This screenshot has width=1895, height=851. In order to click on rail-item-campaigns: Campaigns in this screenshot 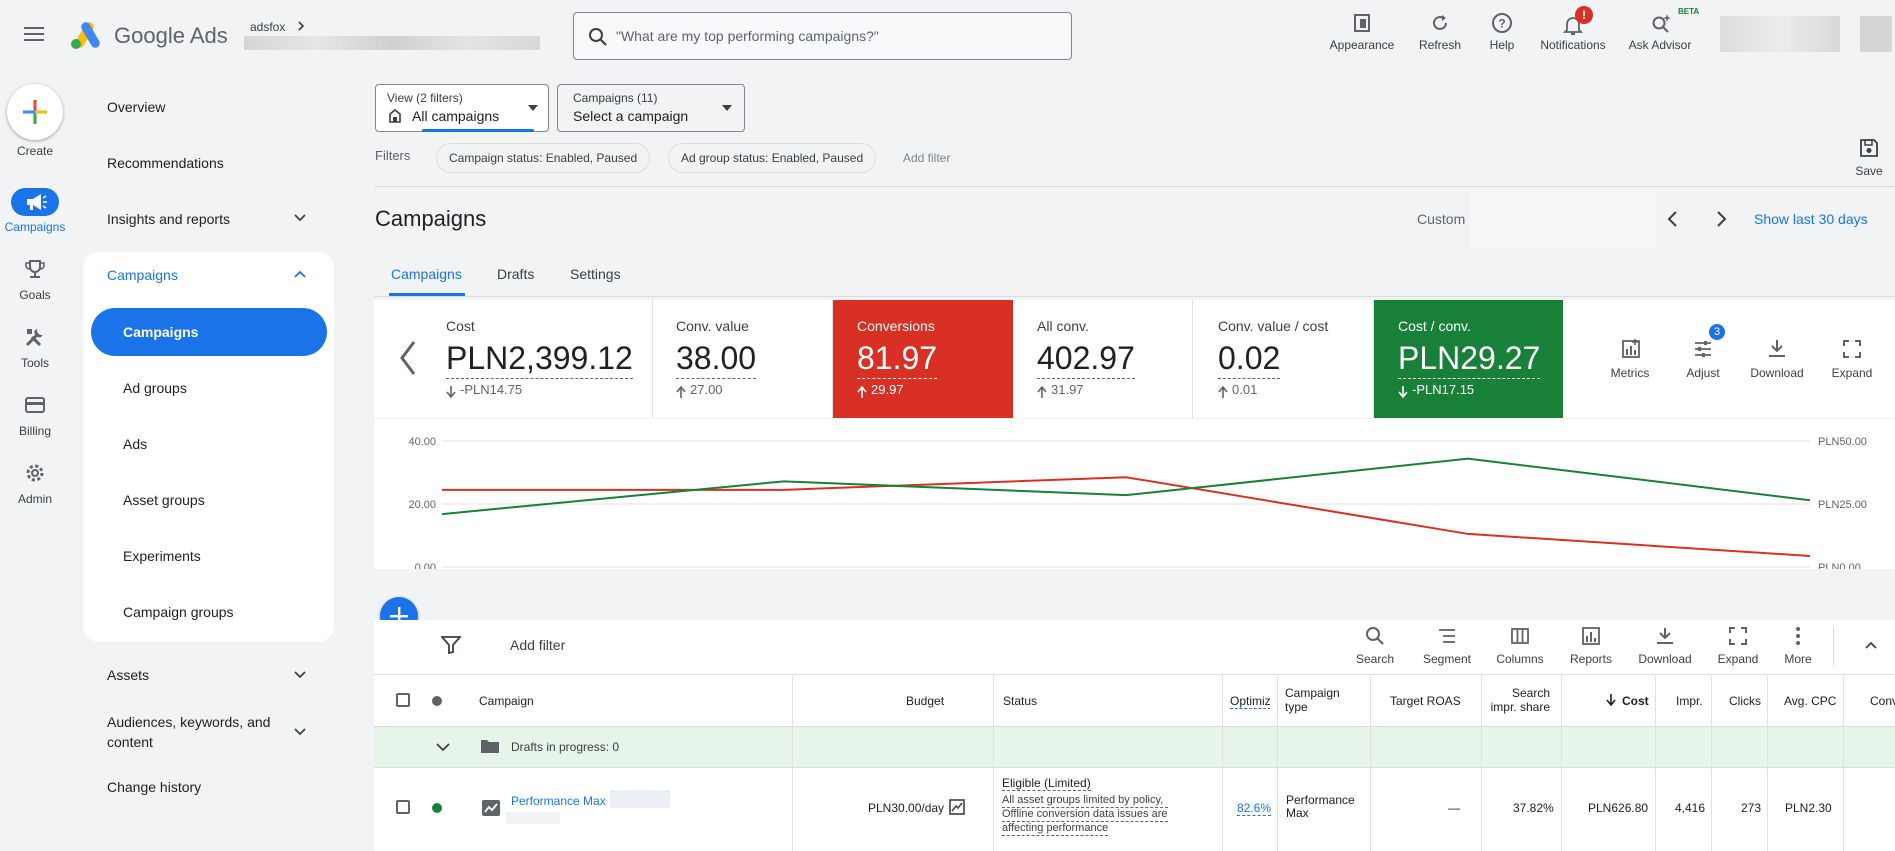, I will do `click(35, 214)`.